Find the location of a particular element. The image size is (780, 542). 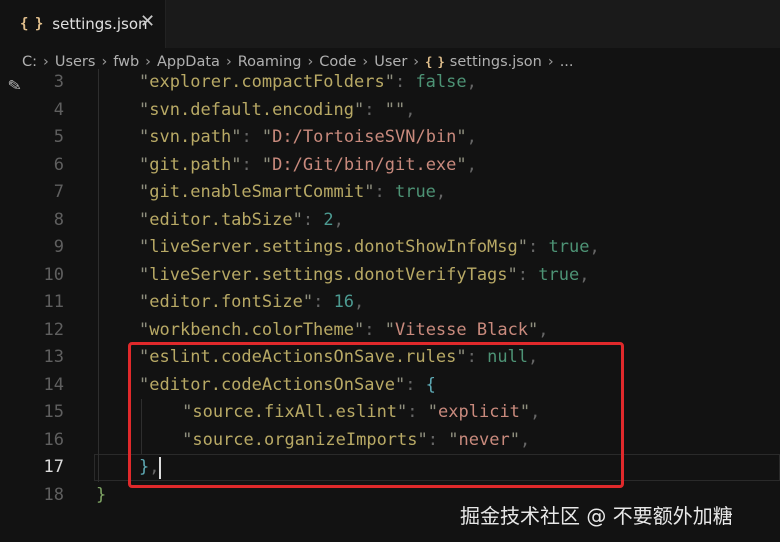

code-token: explicit is located at coordinates (479, 412).